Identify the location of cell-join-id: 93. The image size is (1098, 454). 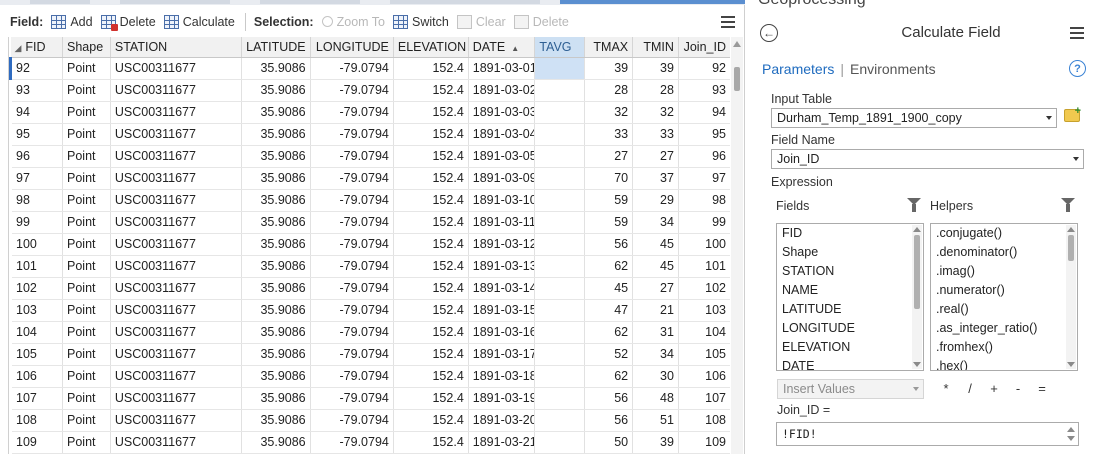
(704, 90).